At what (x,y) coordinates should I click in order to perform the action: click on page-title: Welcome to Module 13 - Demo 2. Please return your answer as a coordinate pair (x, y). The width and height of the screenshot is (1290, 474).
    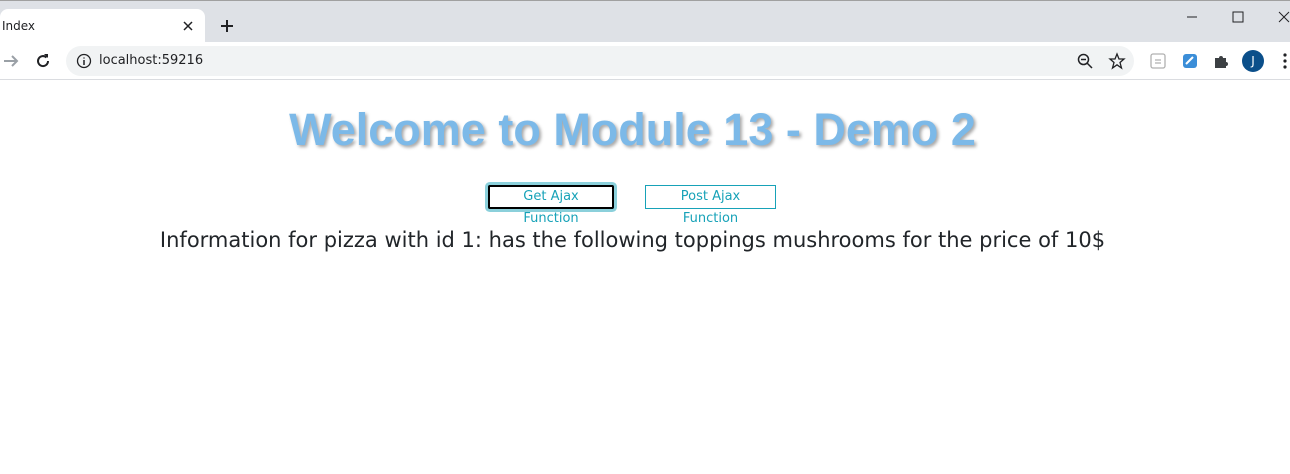
    Looking at the image, I should click on (632, 129).